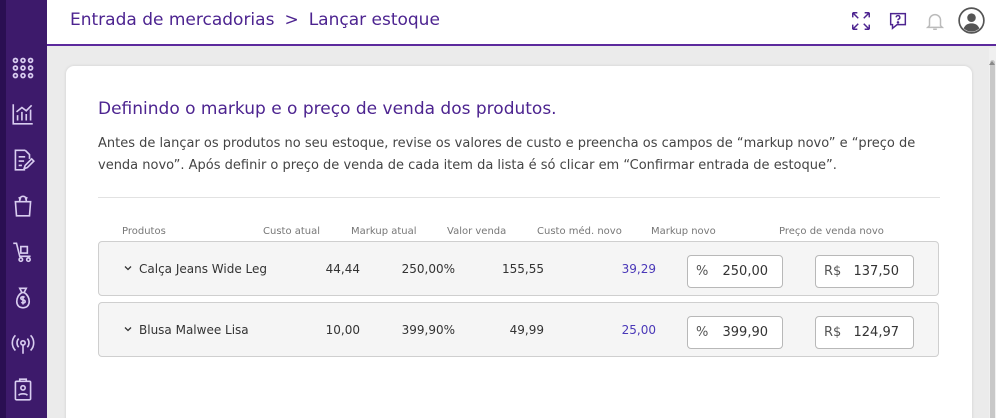  Describe the element at coordinates (3, 209) in the screenshot. I see `sidebar-edge` at that location.